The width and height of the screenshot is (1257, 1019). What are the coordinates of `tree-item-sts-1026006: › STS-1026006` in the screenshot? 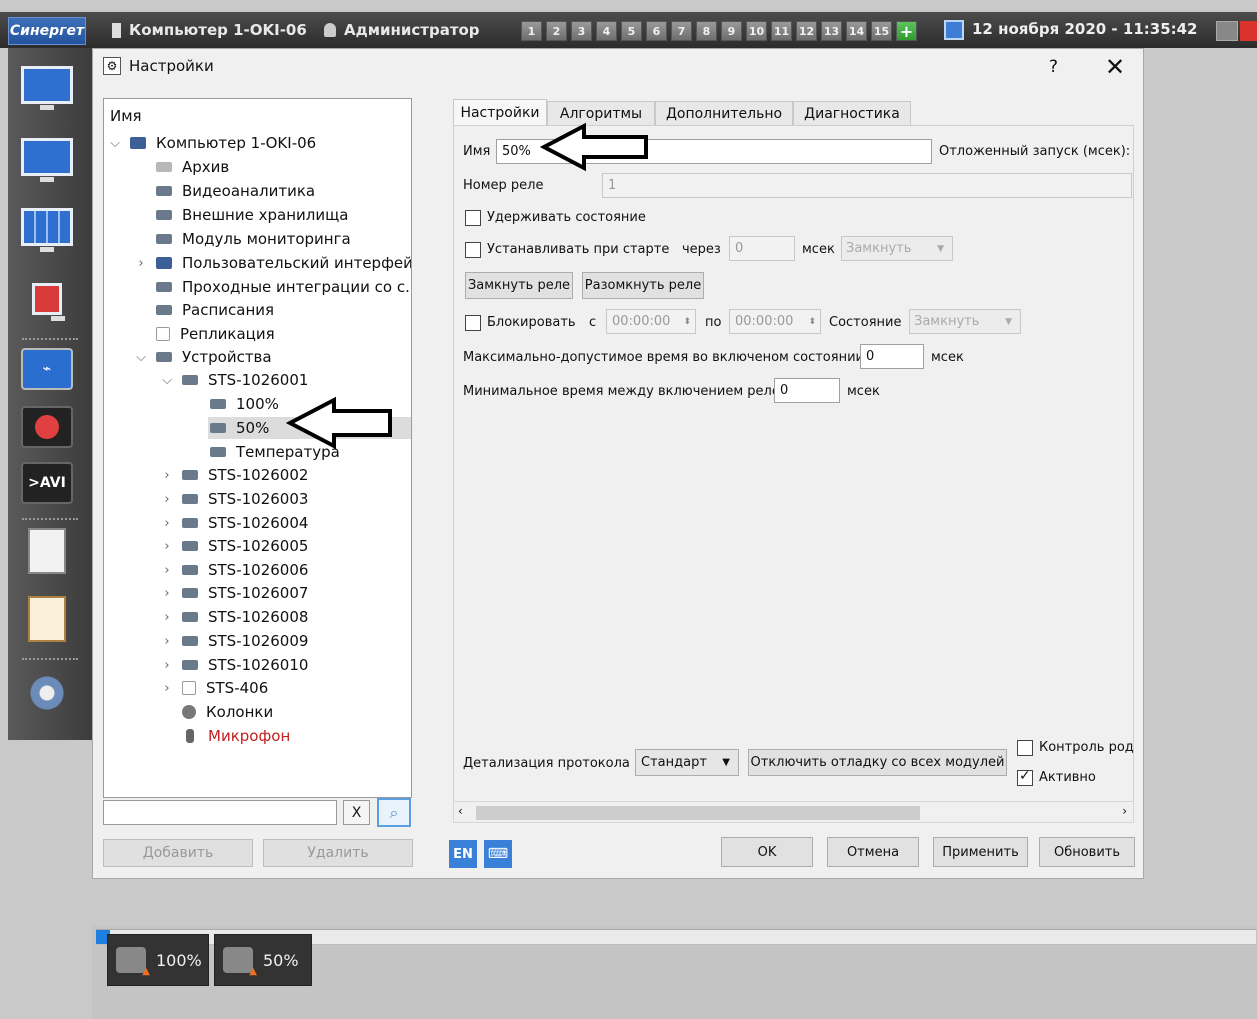 It's located at (234, 570).